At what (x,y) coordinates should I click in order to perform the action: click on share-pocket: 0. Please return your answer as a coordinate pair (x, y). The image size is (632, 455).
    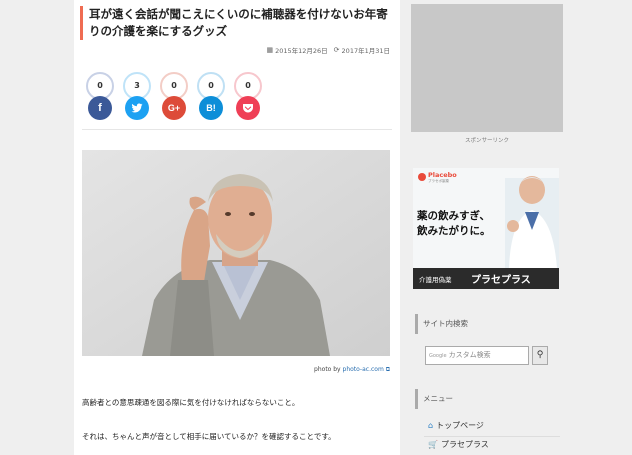
    Looking at the image, I should click on (248, 98).